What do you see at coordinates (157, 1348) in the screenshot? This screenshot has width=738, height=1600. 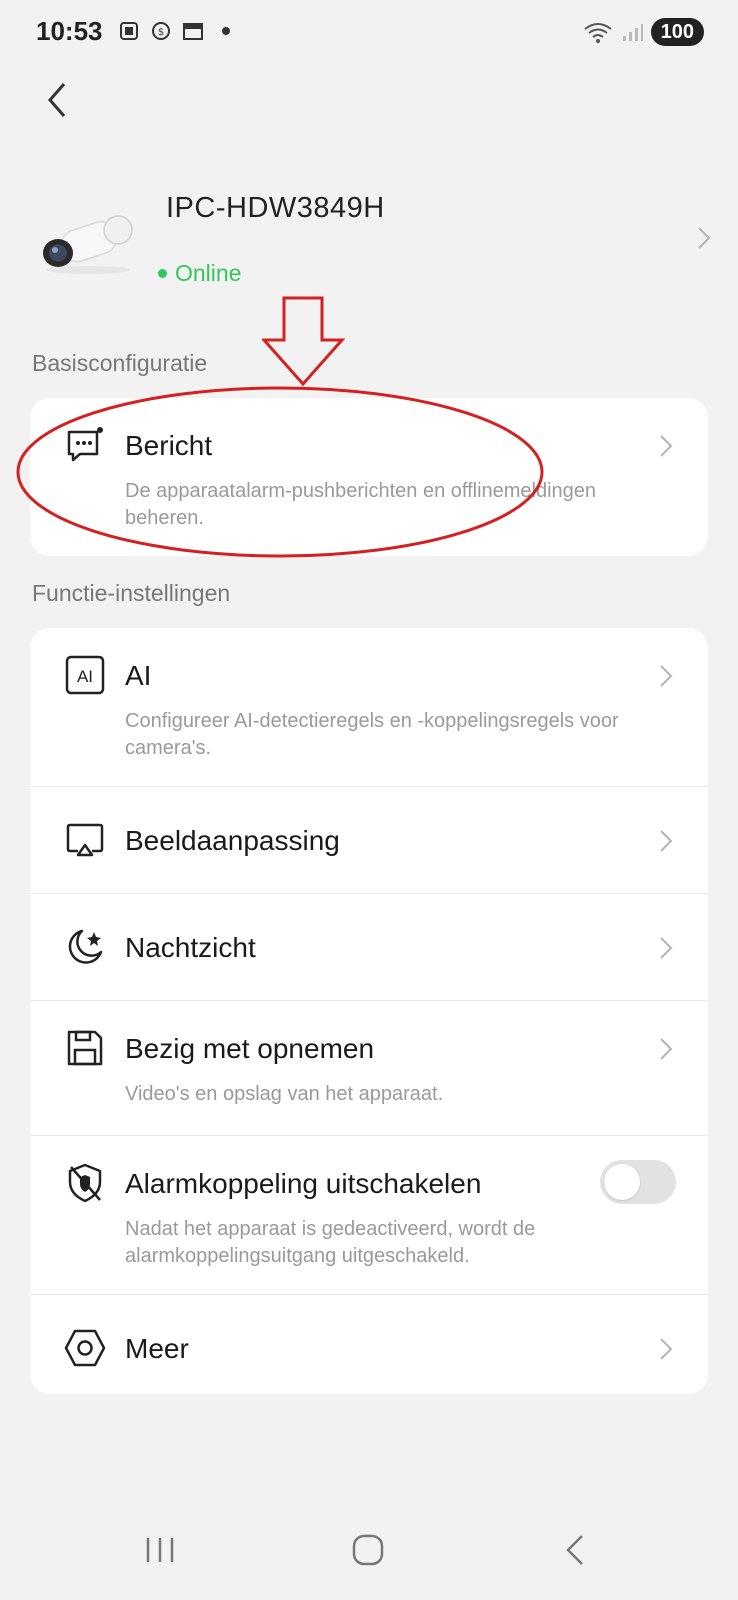 I see `row-title: Meer` at bounding box center [157, 1348].